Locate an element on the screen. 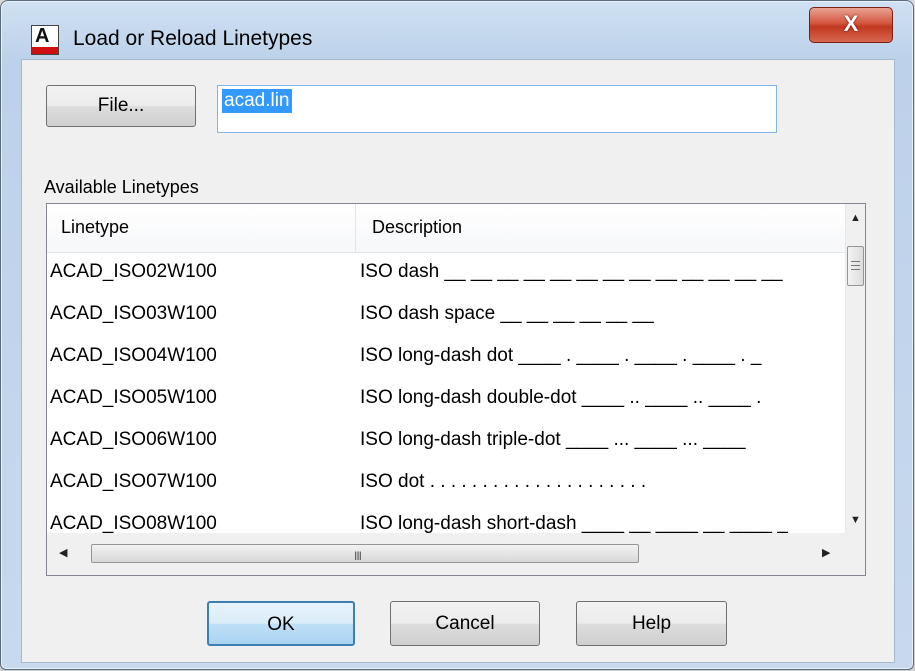 The width and height of the screenshot is (915, 671). scroll-up-icon: ▲ is located at coordinates (855, 218).